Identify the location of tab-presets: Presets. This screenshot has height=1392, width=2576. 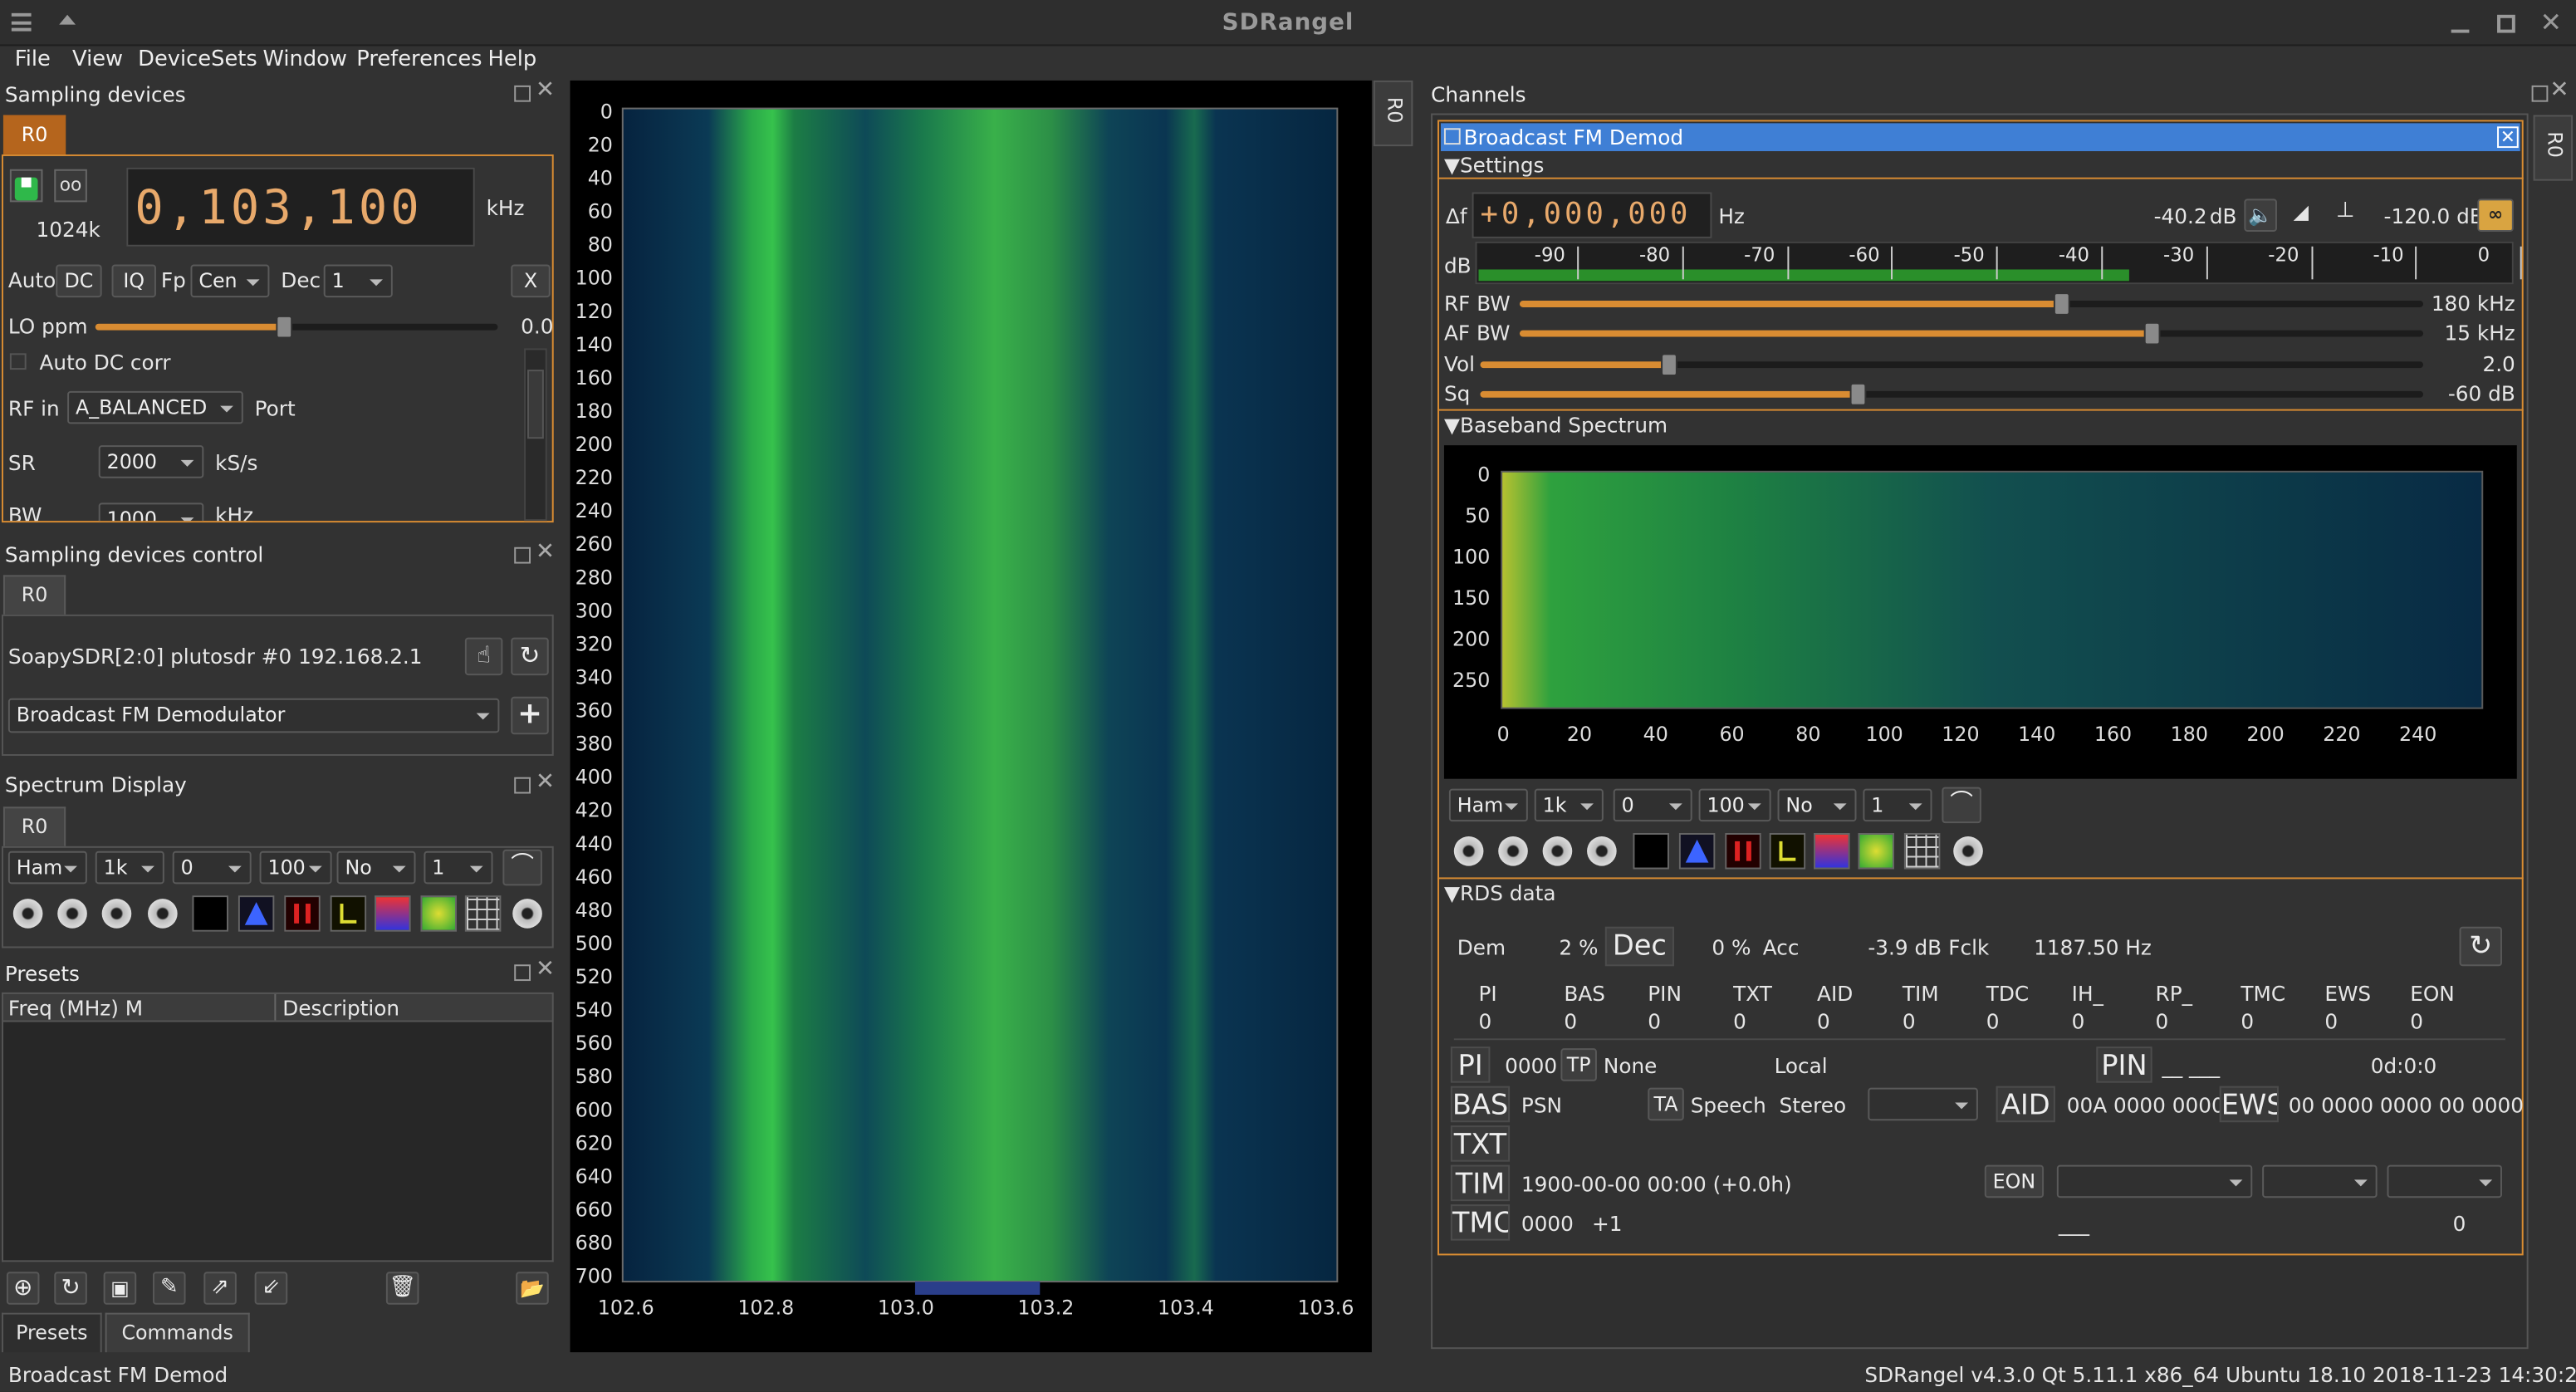
(51, 1333).